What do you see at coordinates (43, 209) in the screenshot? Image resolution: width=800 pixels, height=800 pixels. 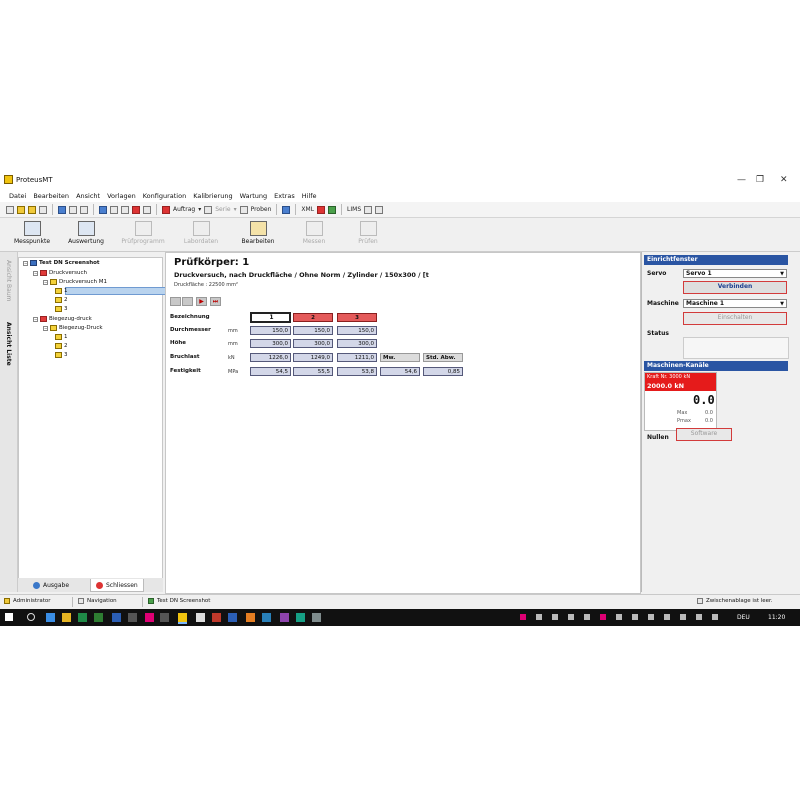 I see `save-icon` at bounding box center [43, 209].